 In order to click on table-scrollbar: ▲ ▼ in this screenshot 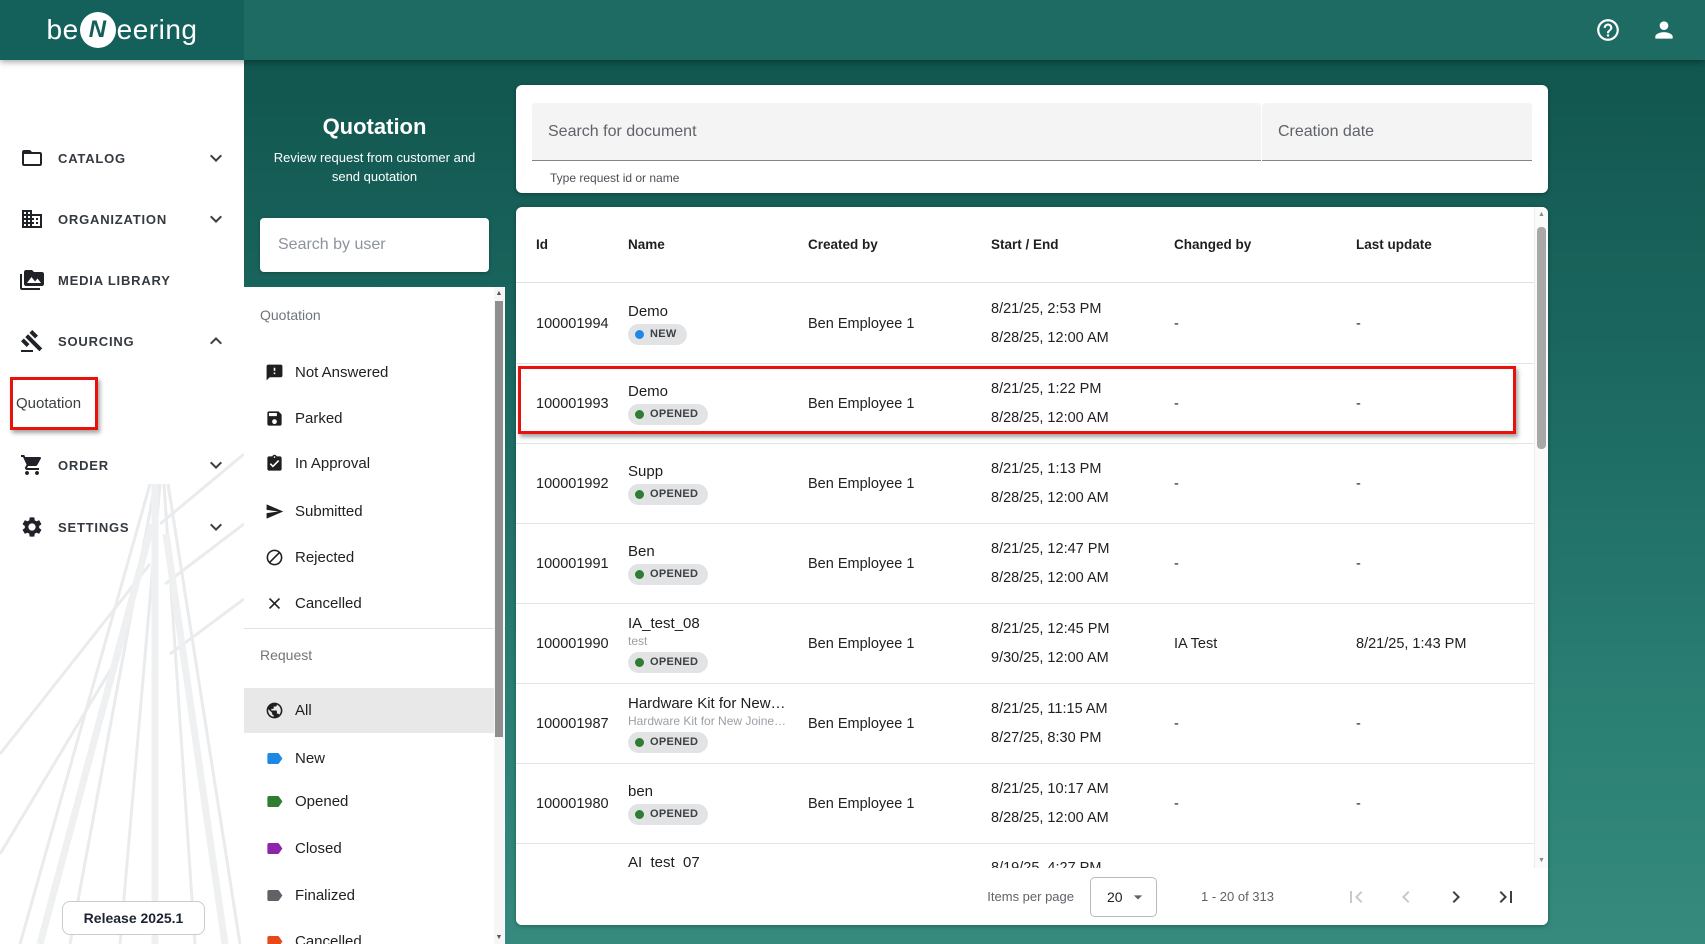, I will do `click(1541, 537)`.